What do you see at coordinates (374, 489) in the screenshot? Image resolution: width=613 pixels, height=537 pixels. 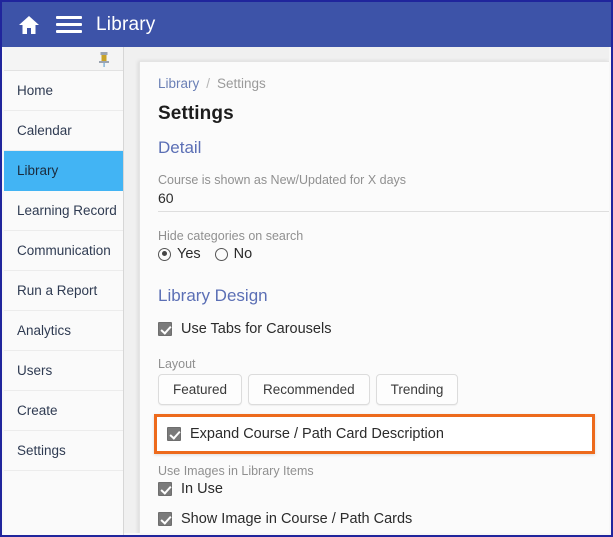 I see `checkbox-in-use: In Use` at bounding box center [374, 489].